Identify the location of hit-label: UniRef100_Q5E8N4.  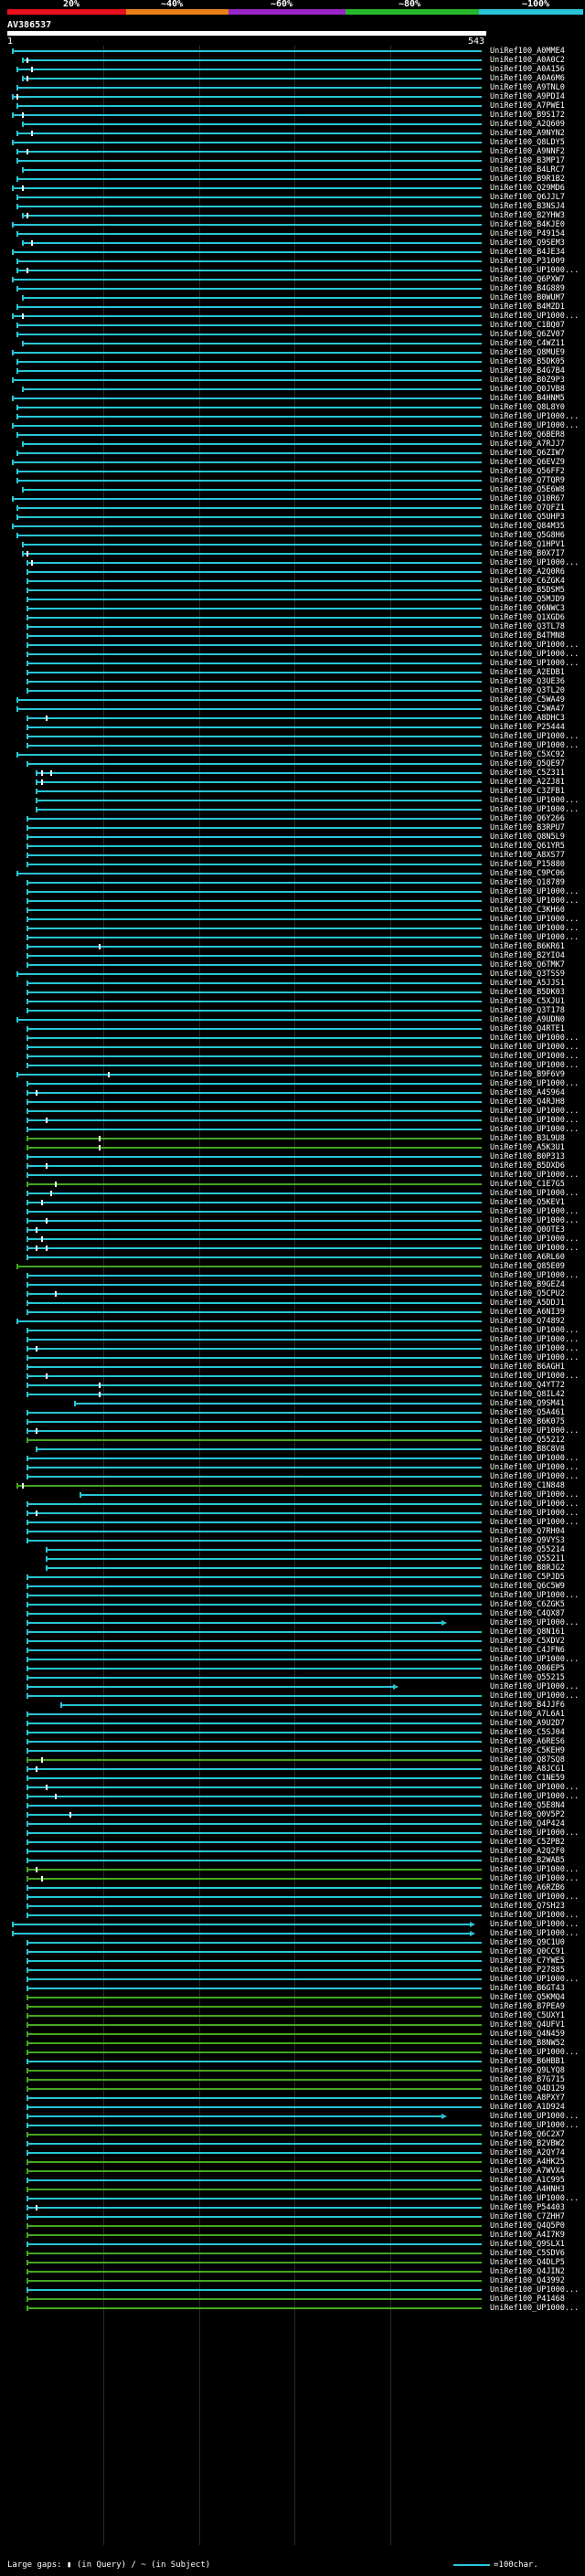
(528, 1805).